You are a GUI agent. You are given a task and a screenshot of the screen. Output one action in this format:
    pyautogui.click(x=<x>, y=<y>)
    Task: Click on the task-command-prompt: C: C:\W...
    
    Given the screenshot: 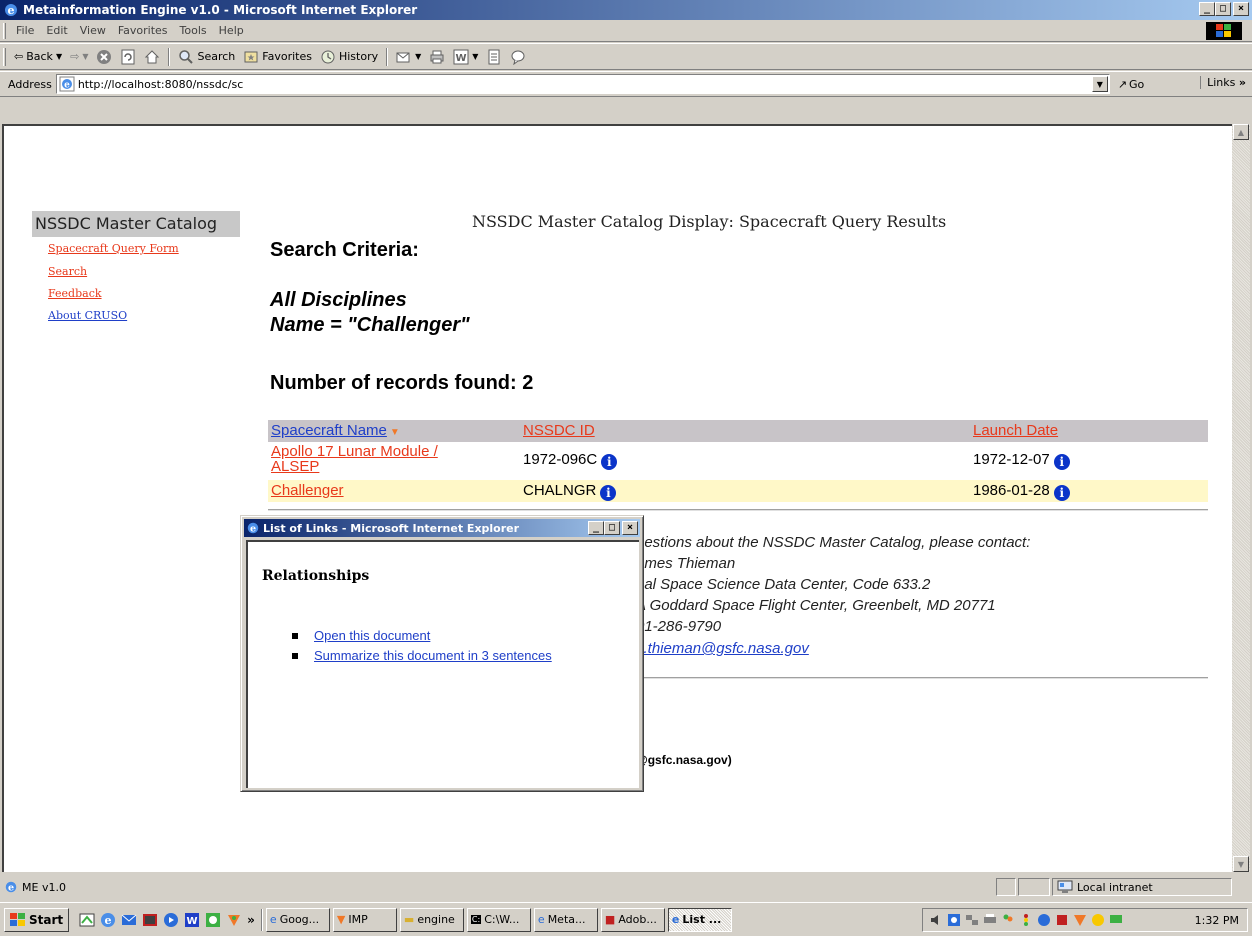 What is the action you would take?
    pyautogui.click(x=498, y=919)
    